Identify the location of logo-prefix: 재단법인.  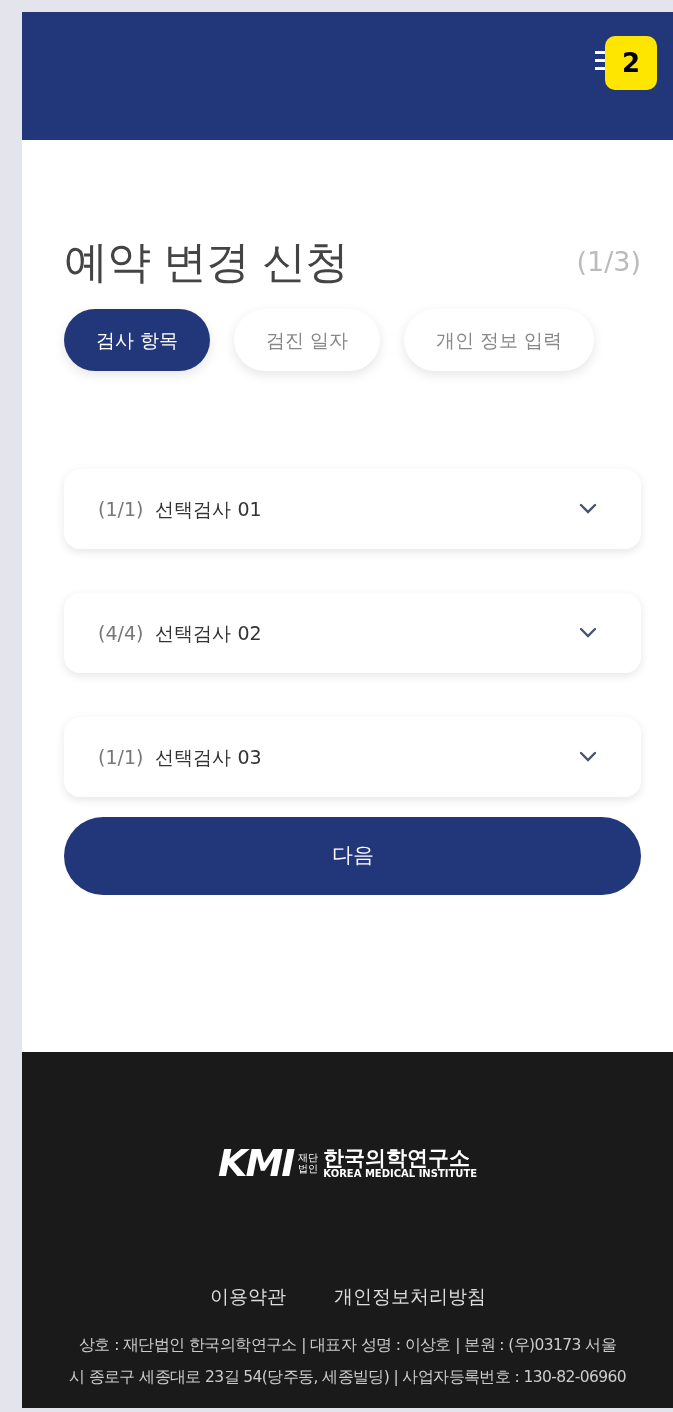
(308, 1163).